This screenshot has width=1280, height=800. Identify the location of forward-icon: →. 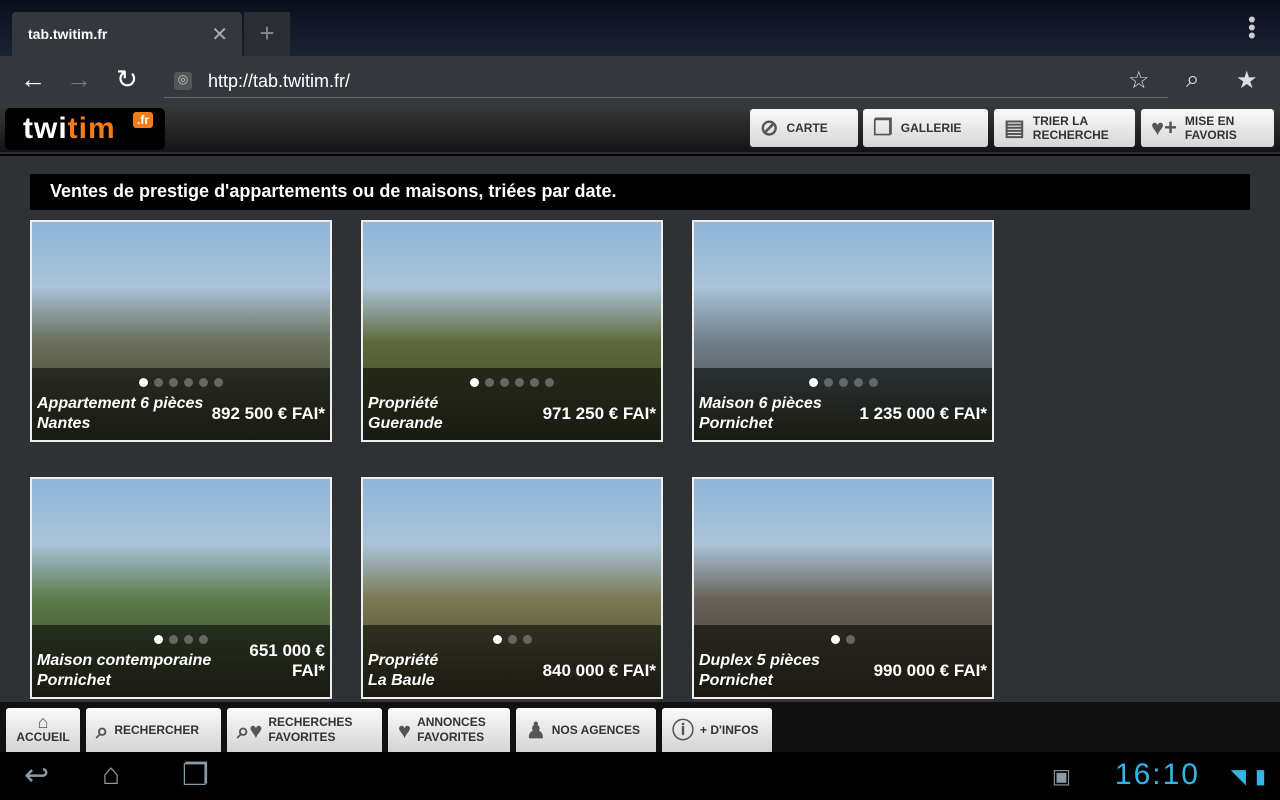
(79, 79).